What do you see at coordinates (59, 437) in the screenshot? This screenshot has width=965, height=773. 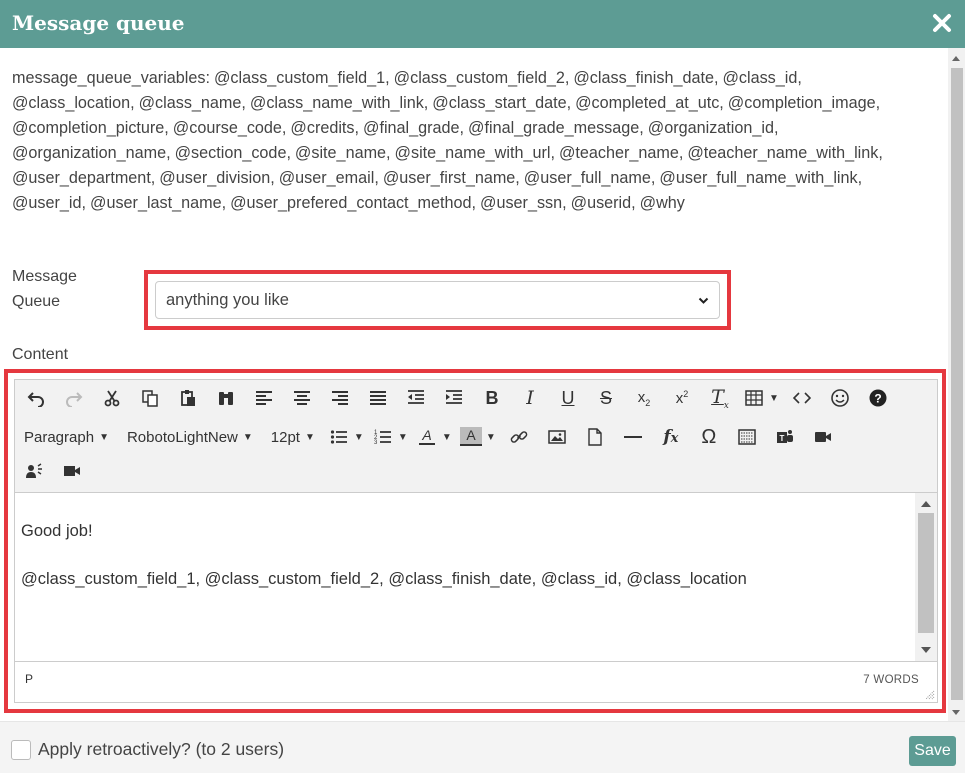 I see `format-menu-label: Paragraph` at bounding box center [59, 437].